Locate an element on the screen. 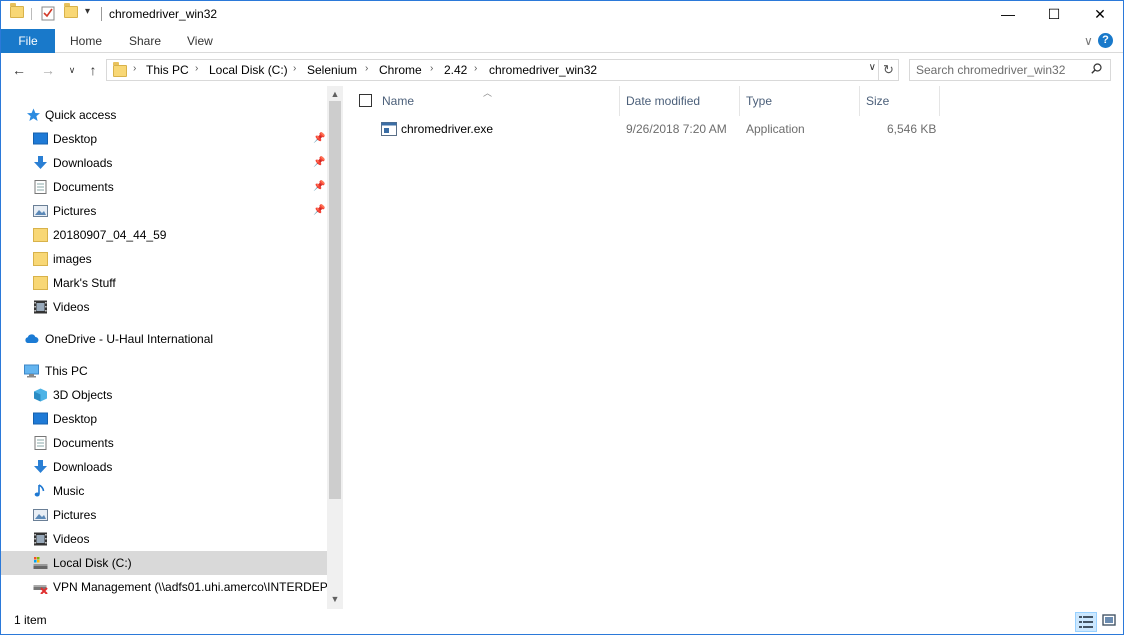  large-icons-view-button is located at coordinates (1110, 622).